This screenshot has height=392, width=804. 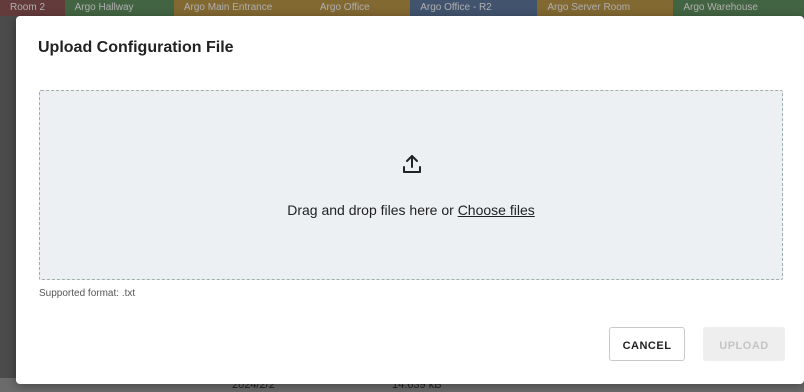 What do you see at coordinates (605, 8) in the screenshot?
I see `background-tab: Argo Server Room` at bounding box center [605, 8].